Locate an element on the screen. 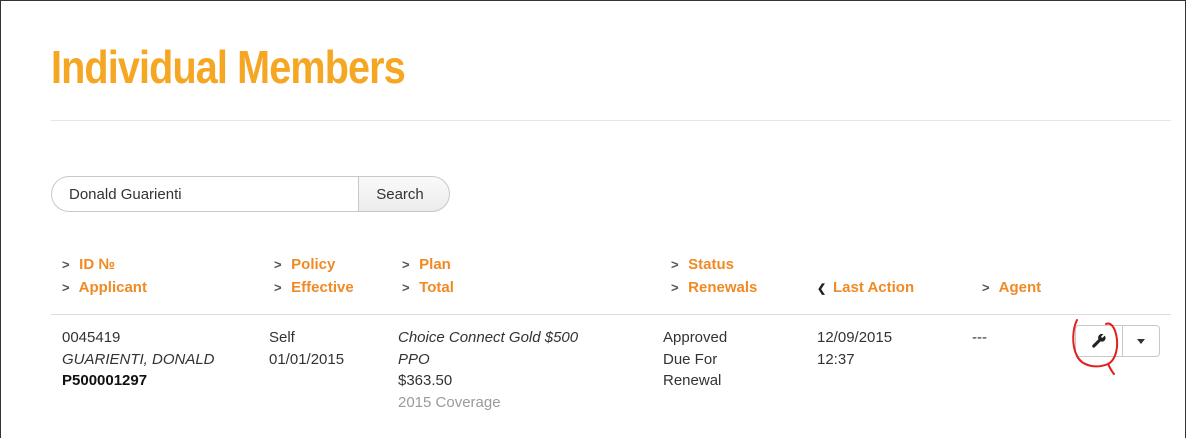 The height and width of the screenshot is (439, 1186). cell-id-applicant: 0045419 GUARIENTI, DONALD P500001297 is located at coordinates (138, 359).